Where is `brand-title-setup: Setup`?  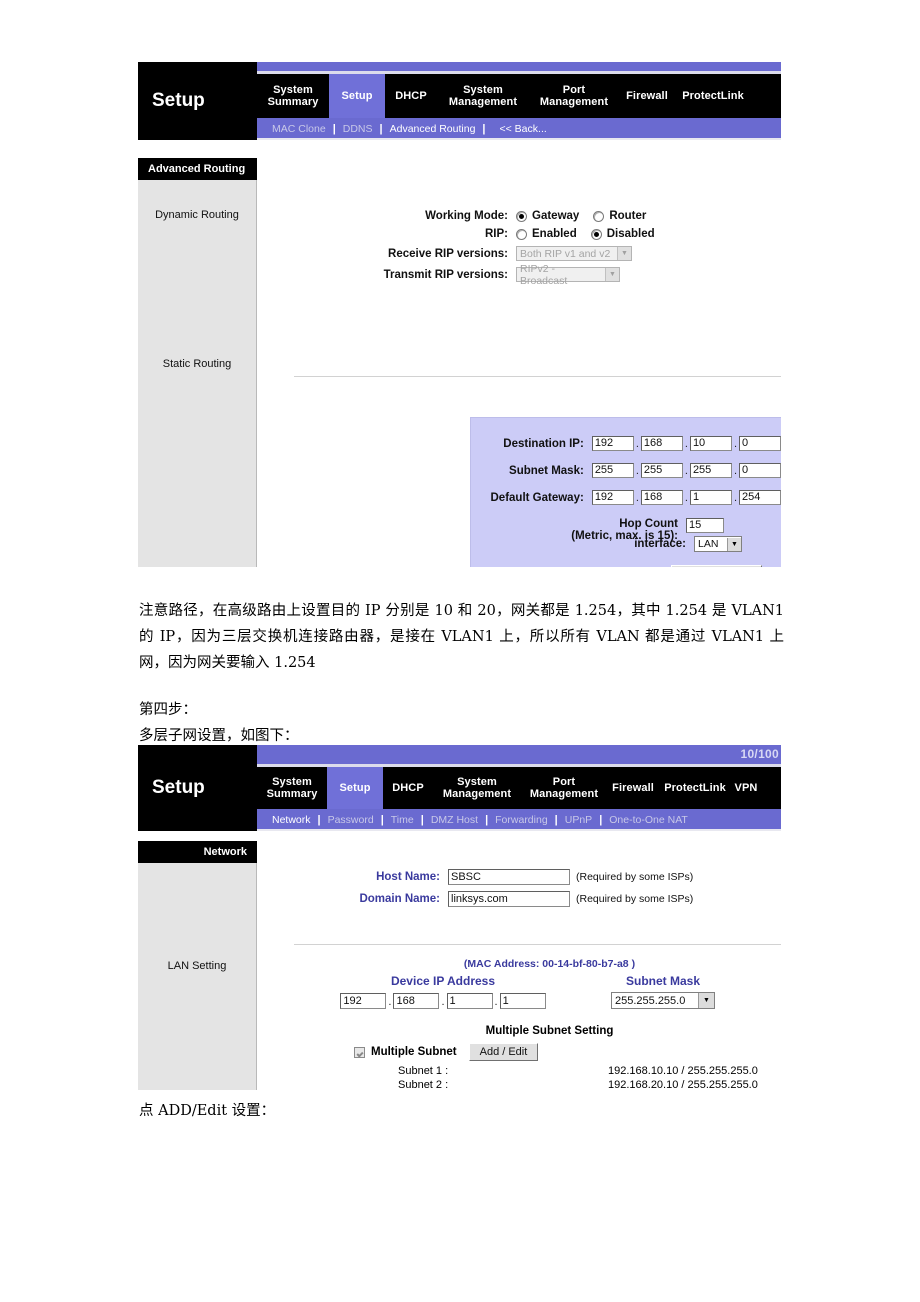
brand-title-setup: Setup is located at coordinates (197, 101).